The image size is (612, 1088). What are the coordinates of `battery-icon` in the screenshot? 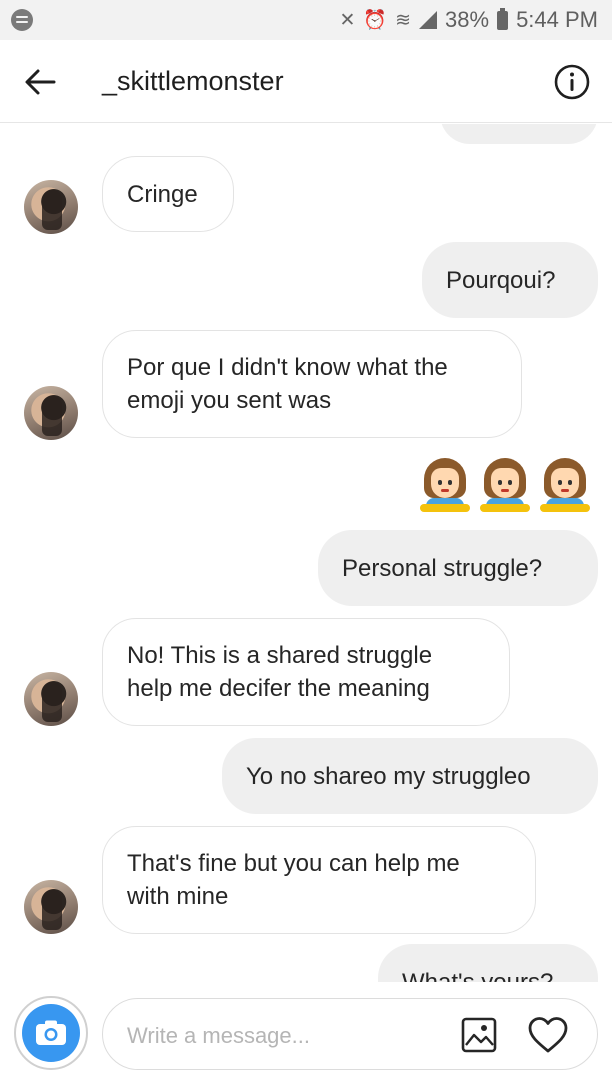 It's located at (503, 18).